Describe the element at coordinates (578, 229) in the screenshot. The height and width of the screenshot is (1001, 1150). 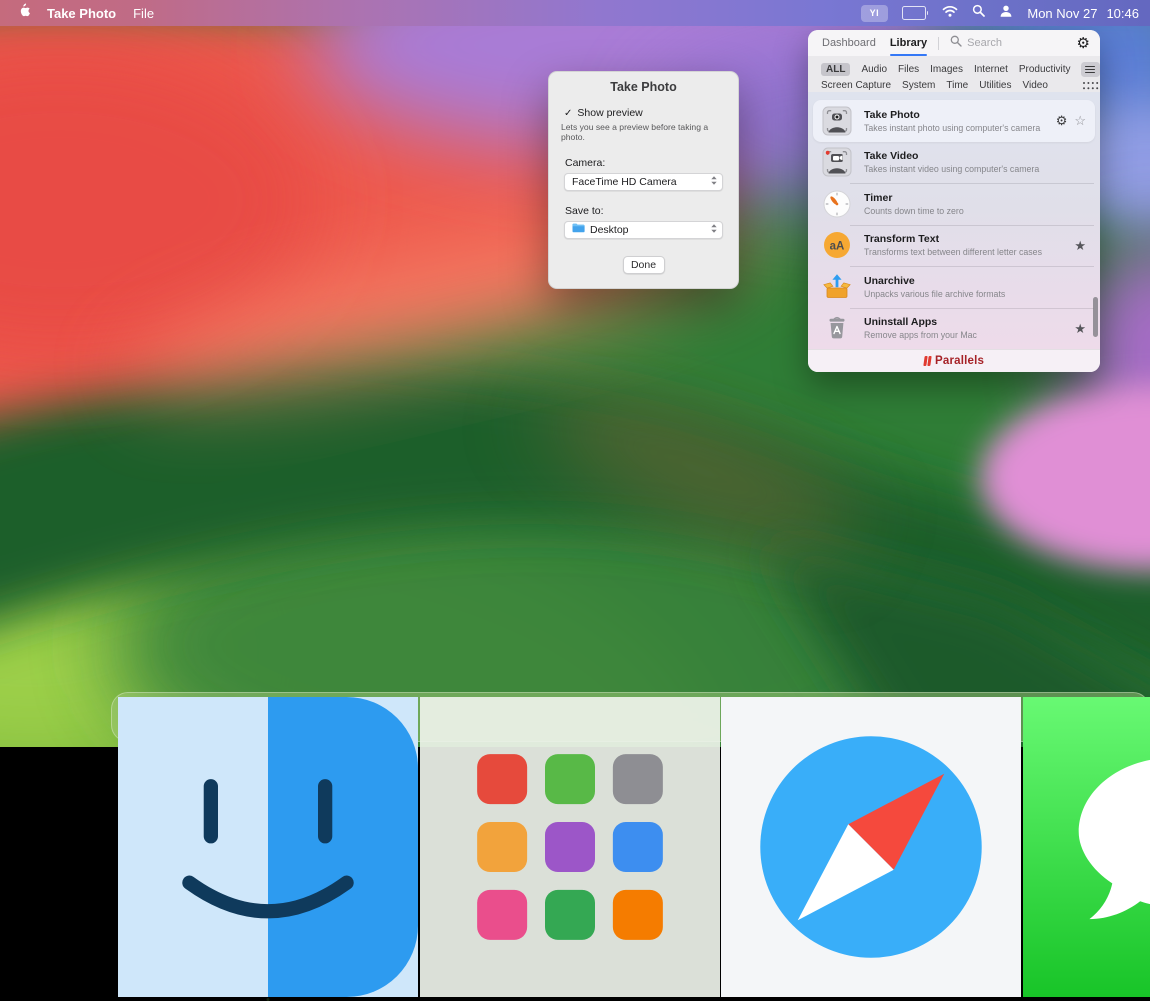
I see `folder-icon` at that location.